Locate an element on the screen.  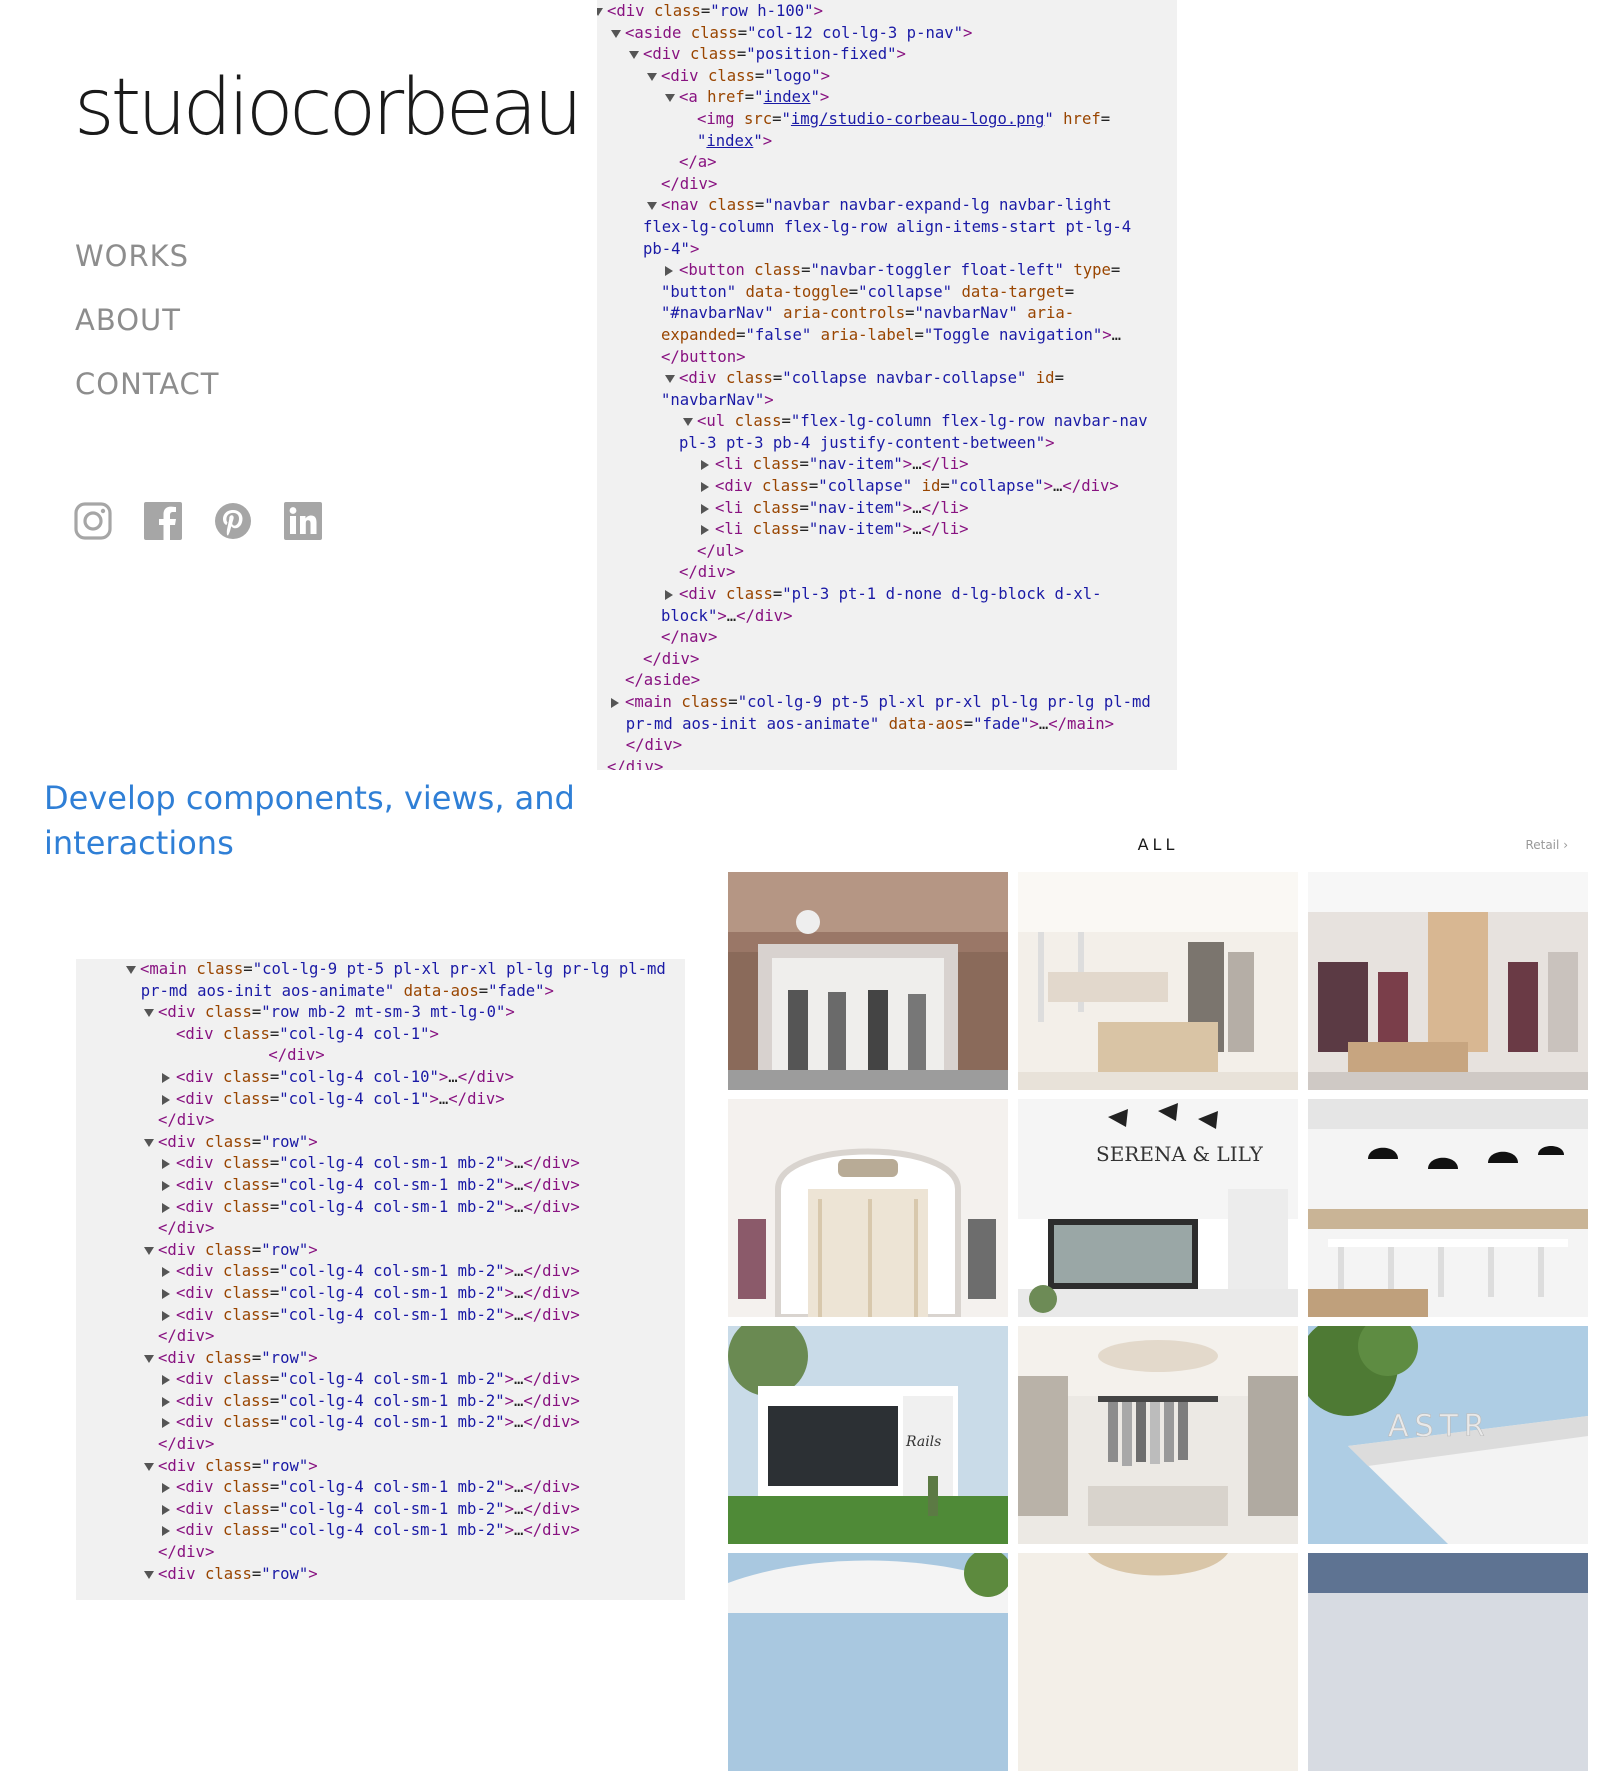
nav-works: WORKS is located at coordinates (147, 270).